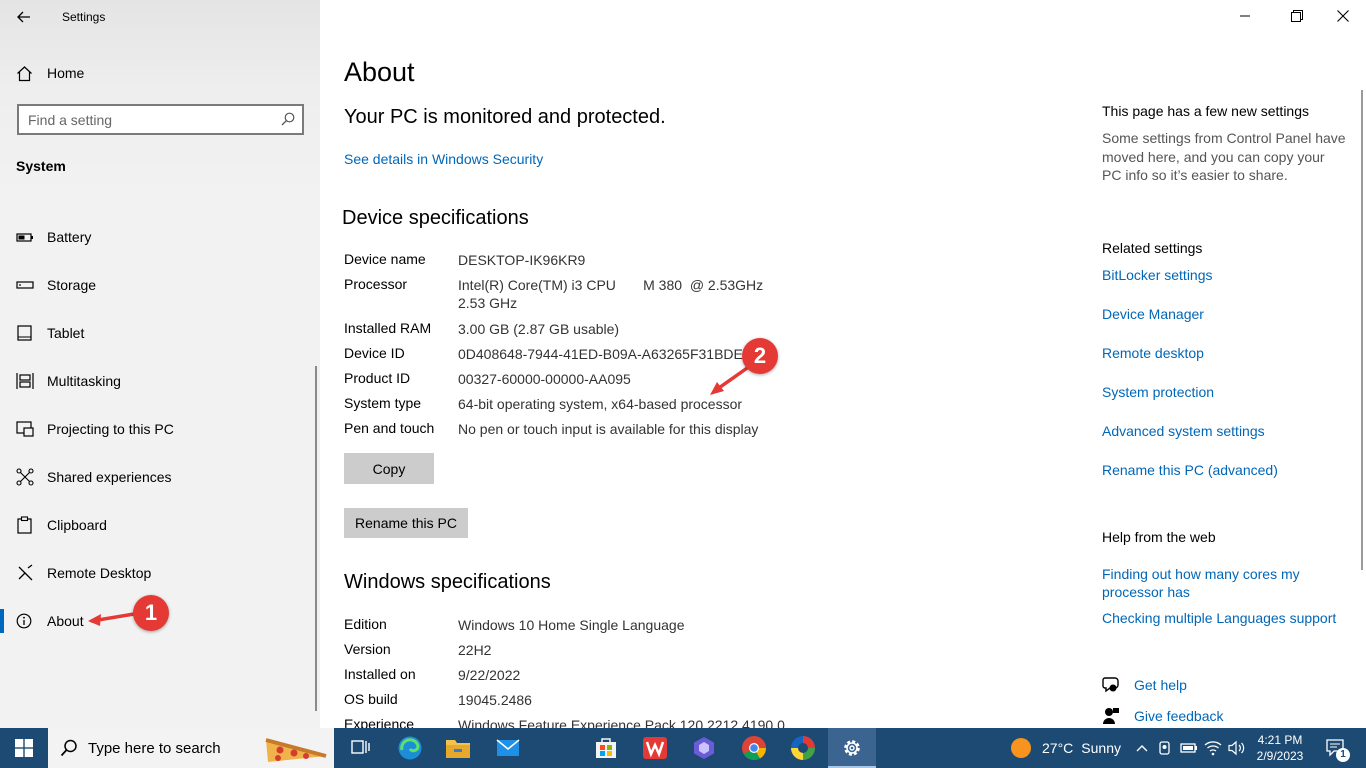  I want to click on sidebar-item-storage: Storage, so click(157, 285).